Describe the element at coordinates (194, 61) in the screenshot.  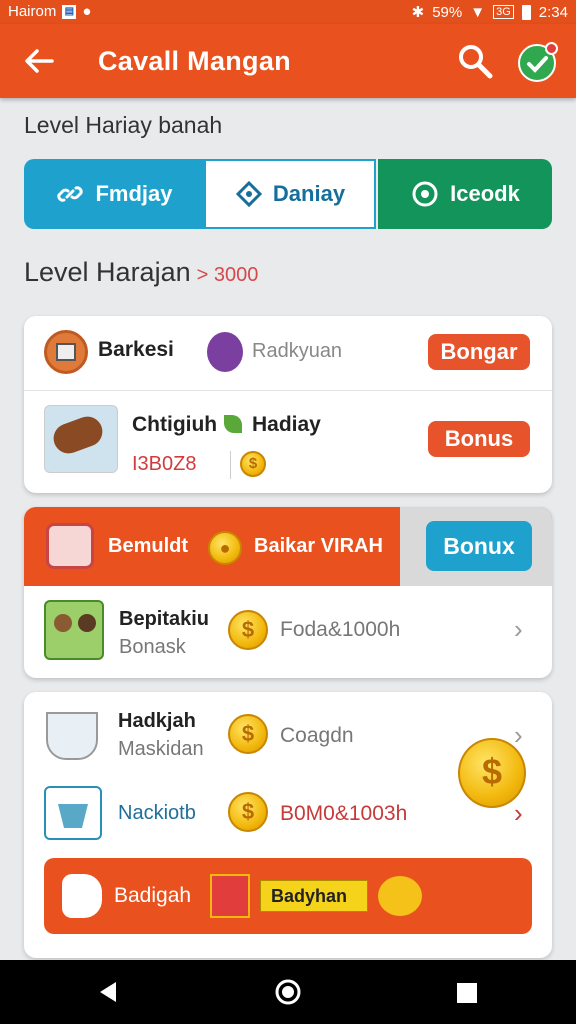
I see `page-title: Cavall Mangan` at that location.